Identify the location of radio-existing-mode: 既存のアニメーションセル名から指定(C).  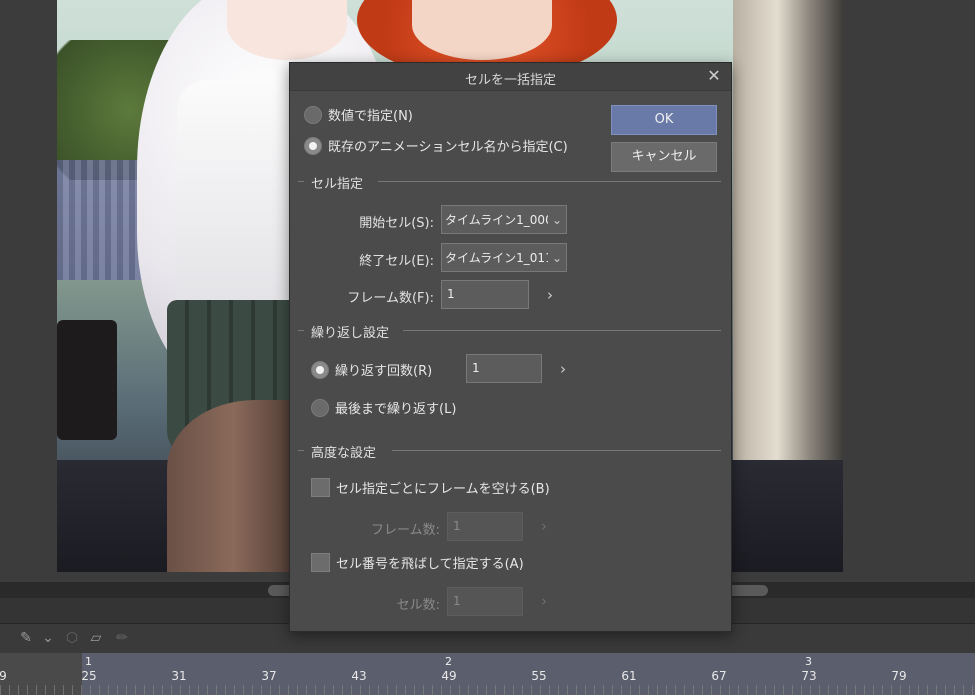
(436, 145).